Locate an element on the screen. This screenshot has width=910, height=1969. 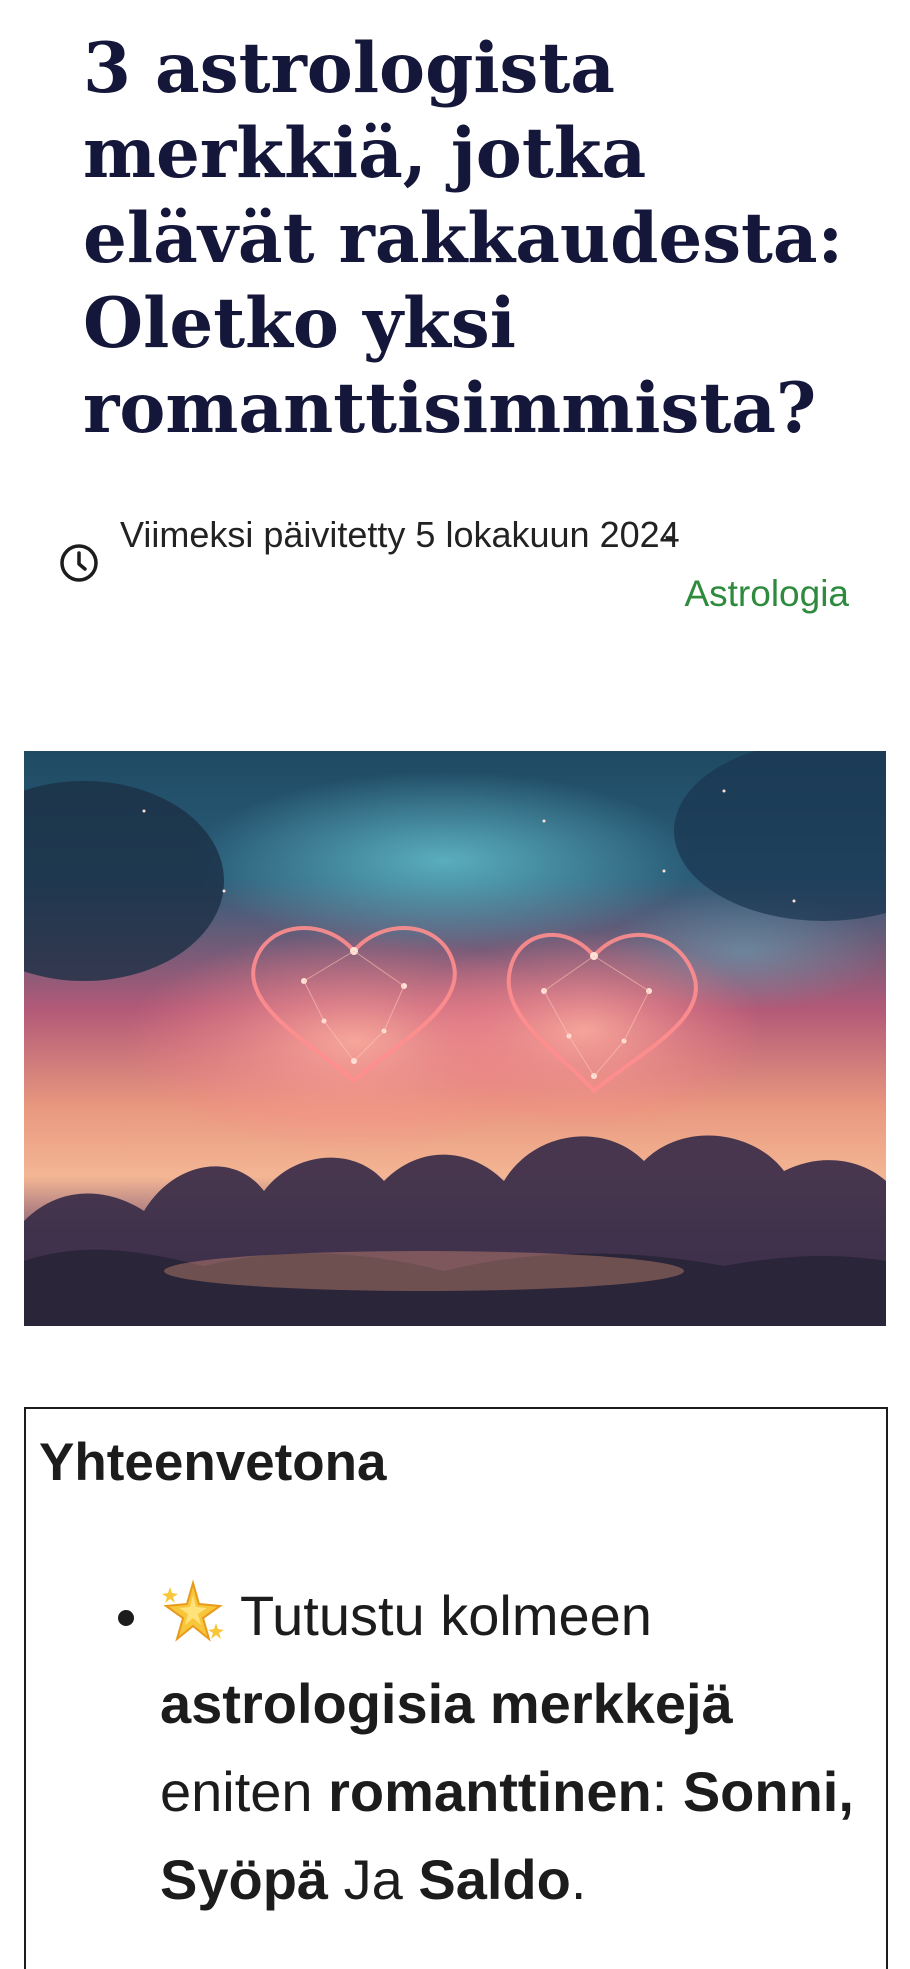
summary-text-1: Tutustu kolmeen is located at coordinates (446, 1615).